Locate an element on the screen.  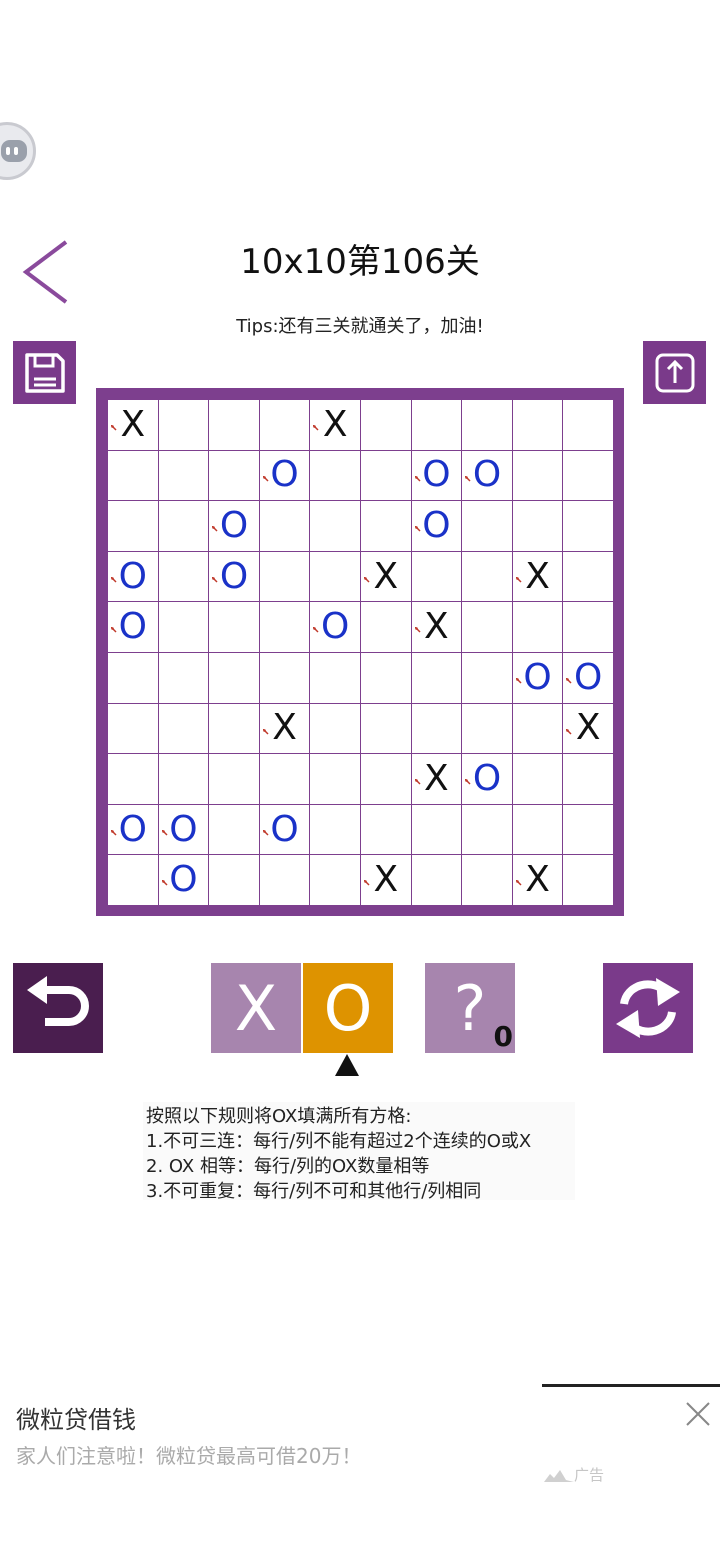
ad-close-button is located at coordinates (698, 1414).